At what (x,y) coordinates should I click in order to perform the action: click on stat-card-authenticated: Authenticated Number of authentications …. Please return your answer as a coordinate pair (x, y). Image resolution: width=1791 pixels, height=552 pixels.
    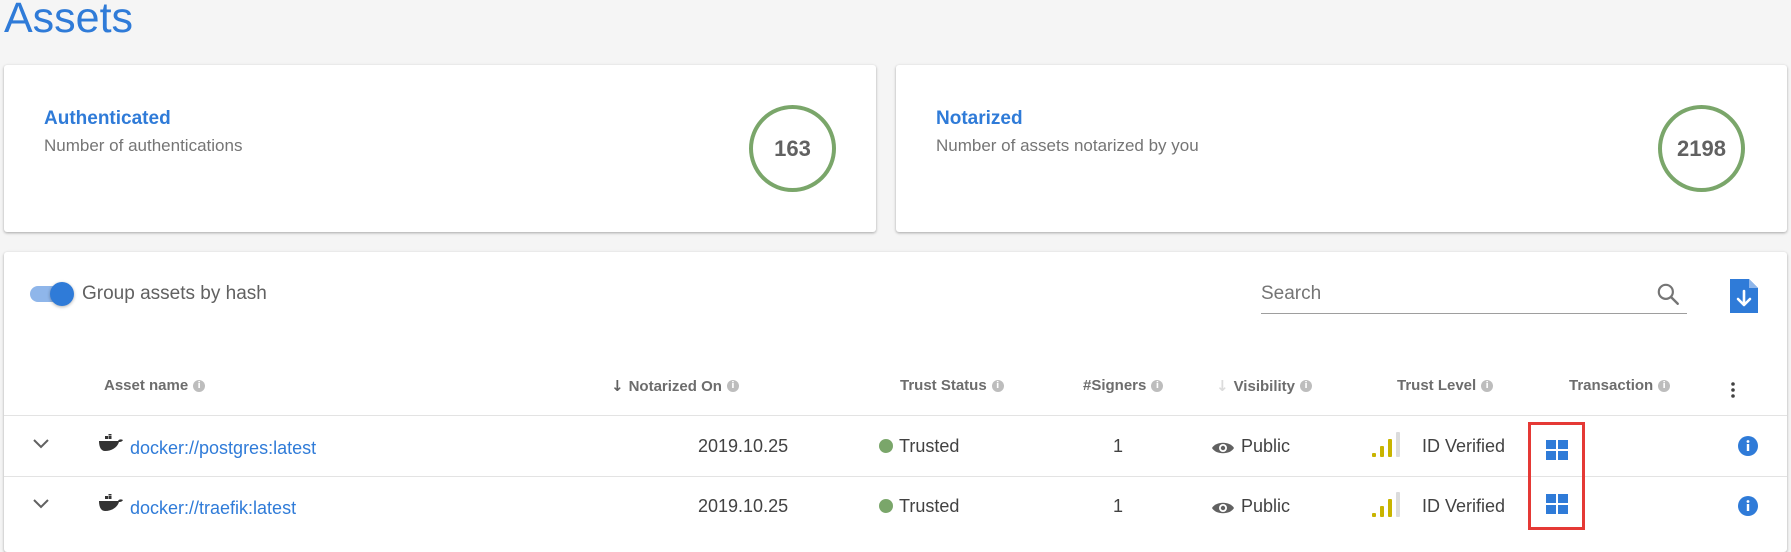
    Looking at the image, I should click on (440, 148).